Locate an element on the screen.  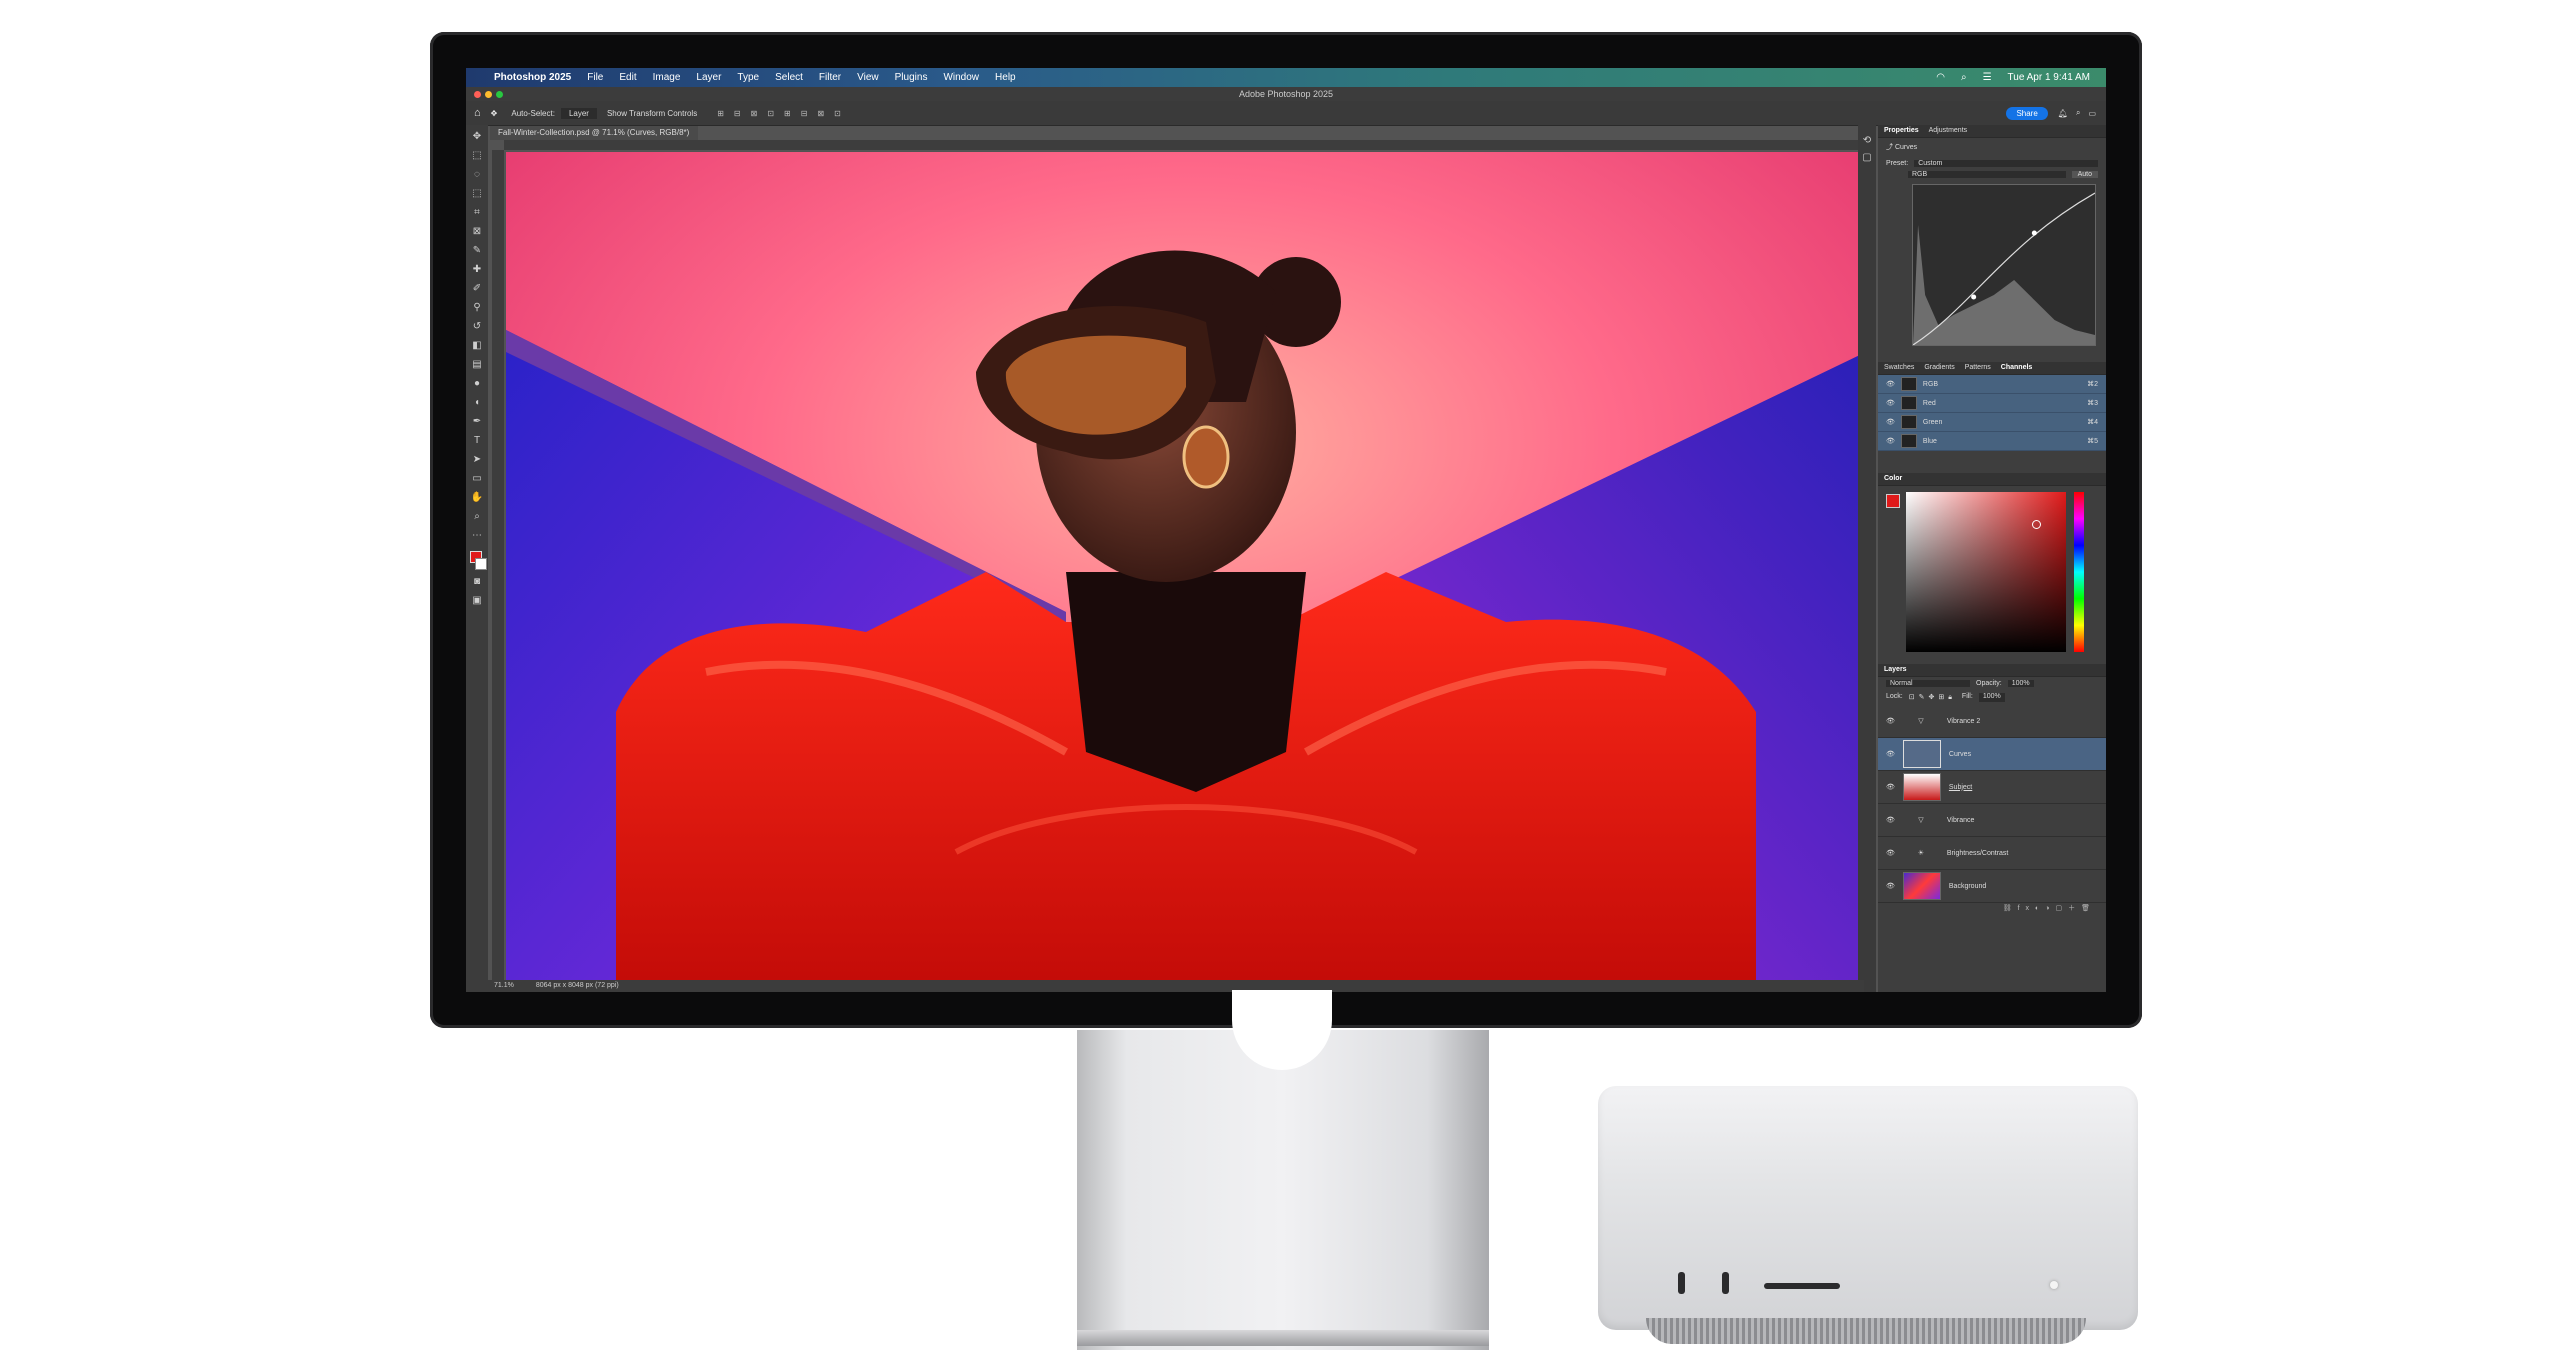
color-field is located at coordinates (1986, 572).